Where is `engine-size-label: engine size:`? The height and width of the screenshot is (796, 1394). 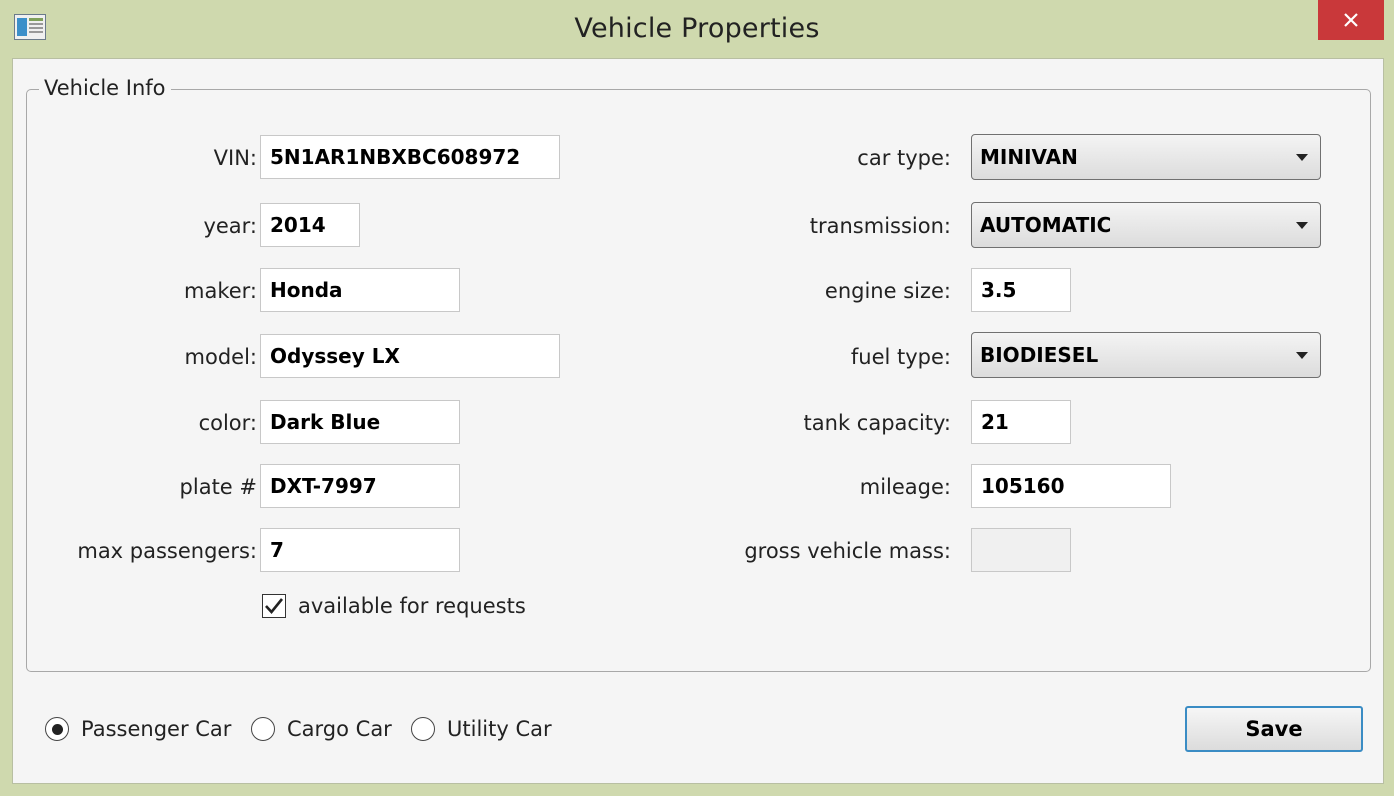 engine-size-label: engine size: is located at coordinates (887, 291).